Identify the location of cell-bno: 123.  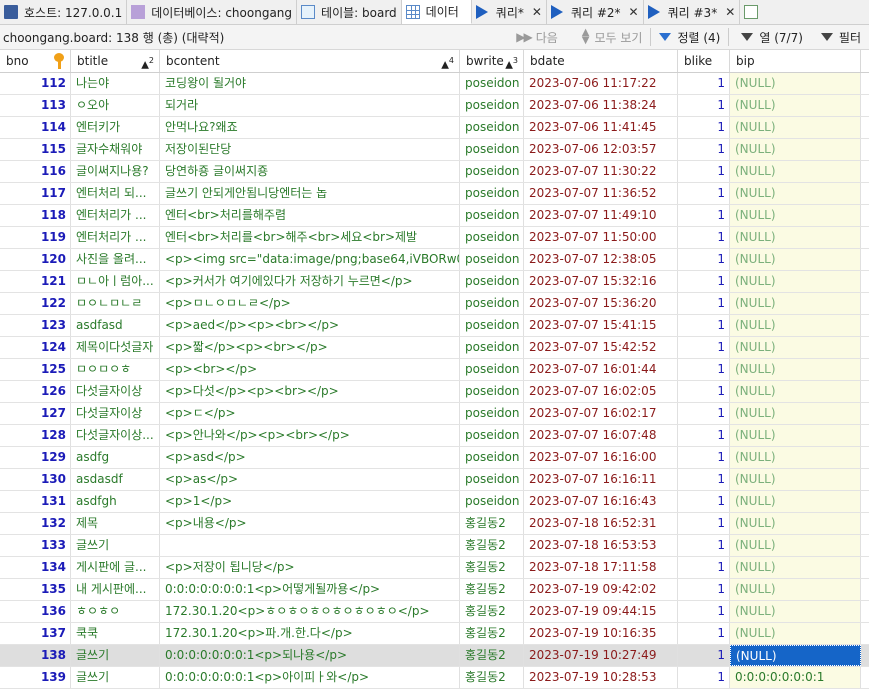
(35, 325).